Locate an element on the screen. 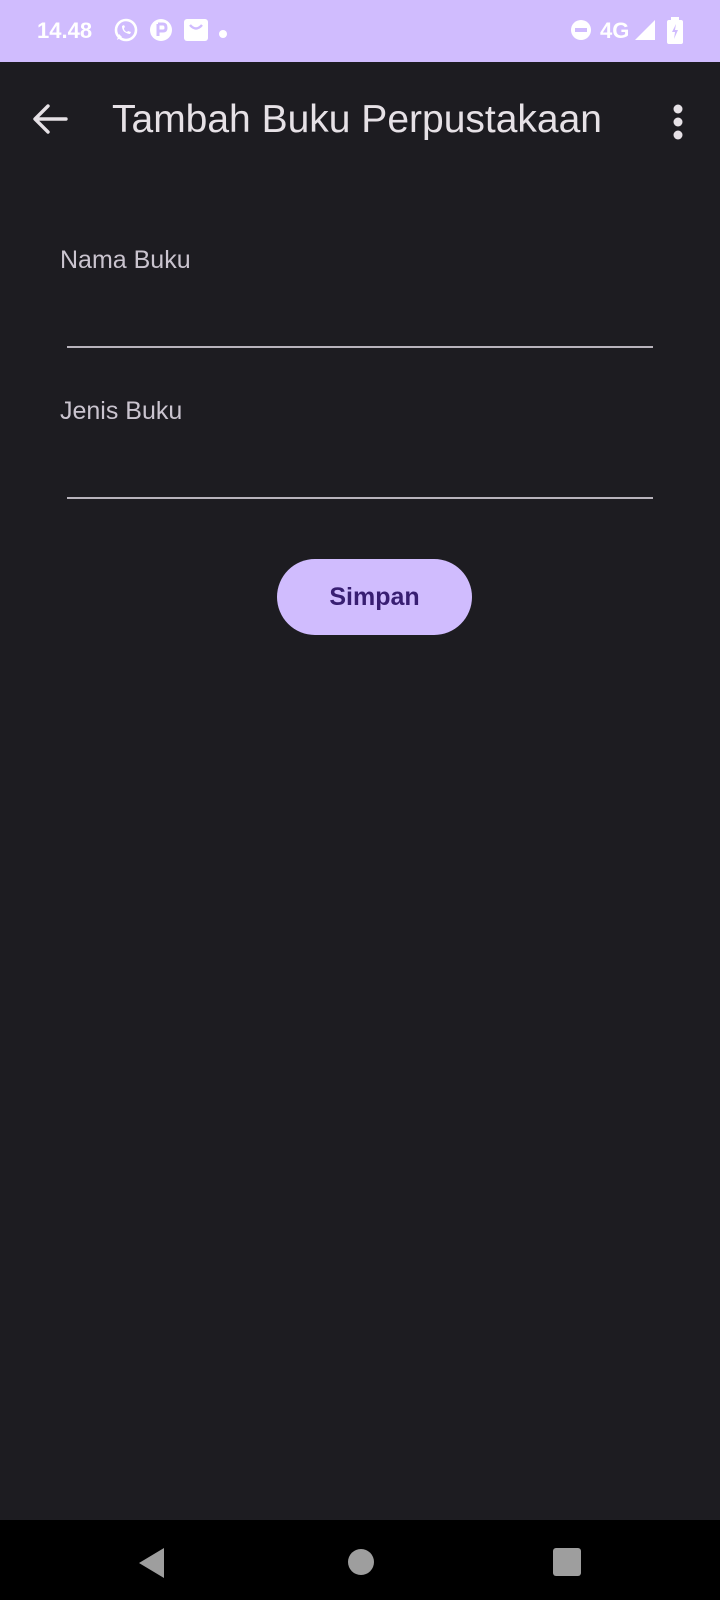 The width and height of the screenshot is (720, 1600). back-triangle-icon is located at coordinates (151, 1563).